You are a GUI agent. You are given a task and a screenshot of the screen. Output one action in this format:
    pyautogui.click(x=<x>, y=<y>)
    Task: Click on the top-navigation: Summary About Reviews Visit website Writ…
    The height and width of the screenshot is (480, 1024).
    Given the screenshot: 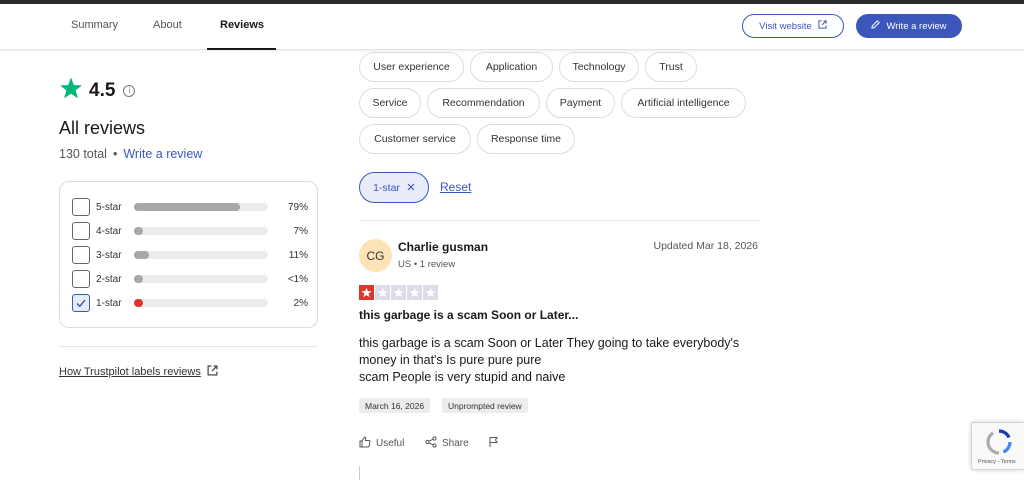 What is the action you would take?
    pyautogui.click(x=512, y=27)
    